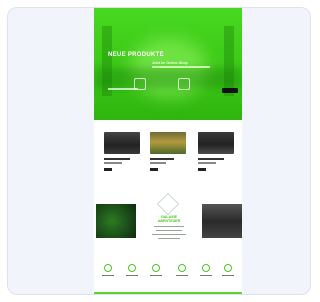  I want to click on hero-underline, so click(181, 67).